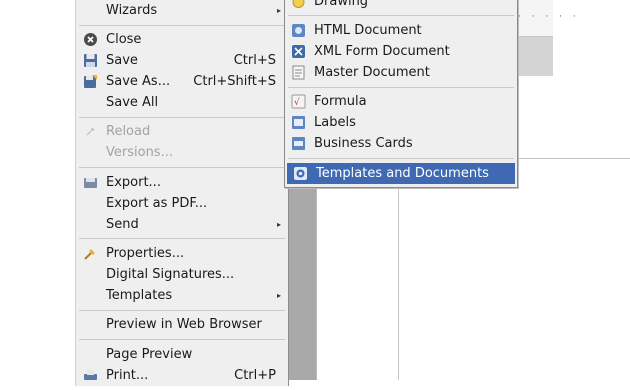 The height and width of the screenshot is (390, 630). What do you see at coordinates (382, 51) in the screenshot?
I see `menu-item-label: XML Form Document` at bounding box center [382, 51].